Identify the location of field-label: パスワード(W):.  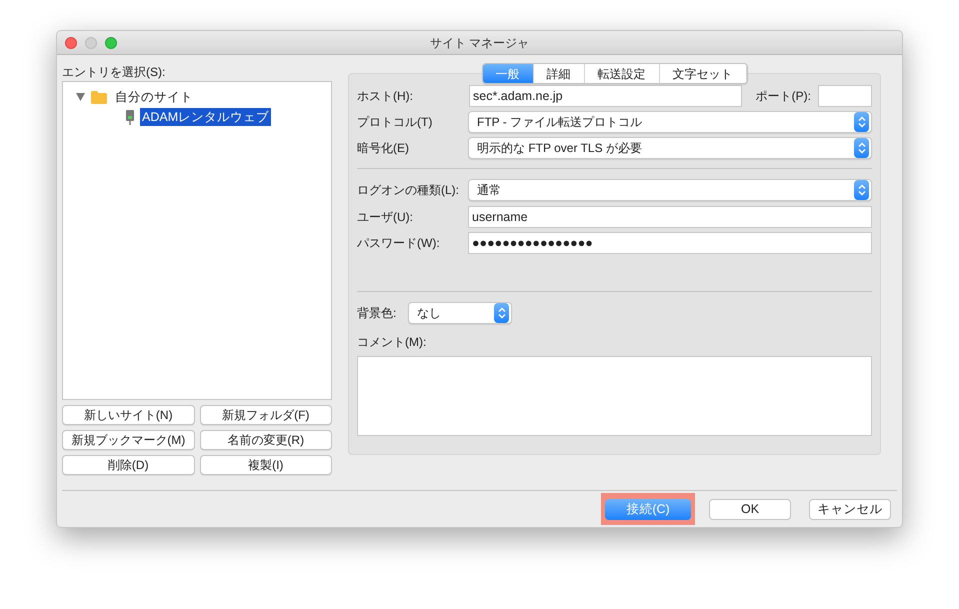
(399, 243).